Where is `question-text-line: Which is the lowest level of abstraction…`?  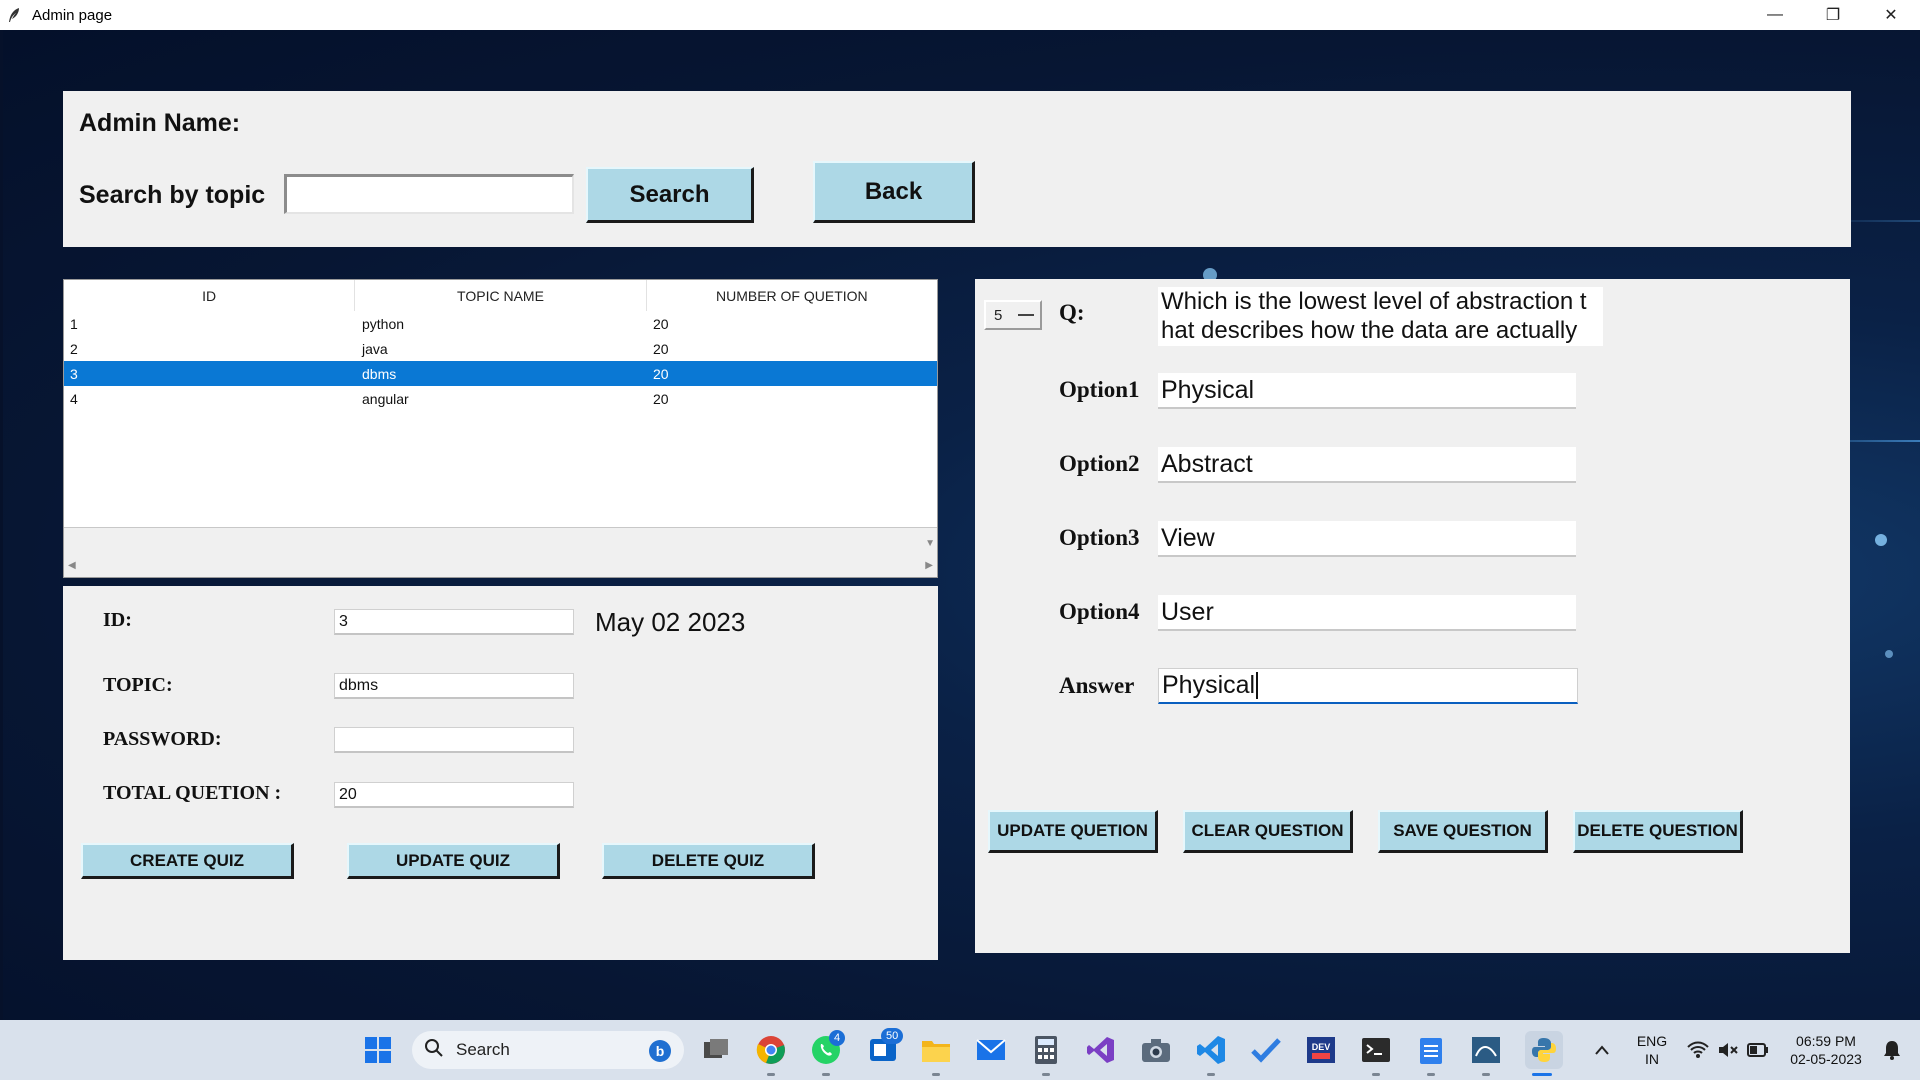 question-text-line: Which is the lowest level of abstraction… is located at coordinates (1374, 301).